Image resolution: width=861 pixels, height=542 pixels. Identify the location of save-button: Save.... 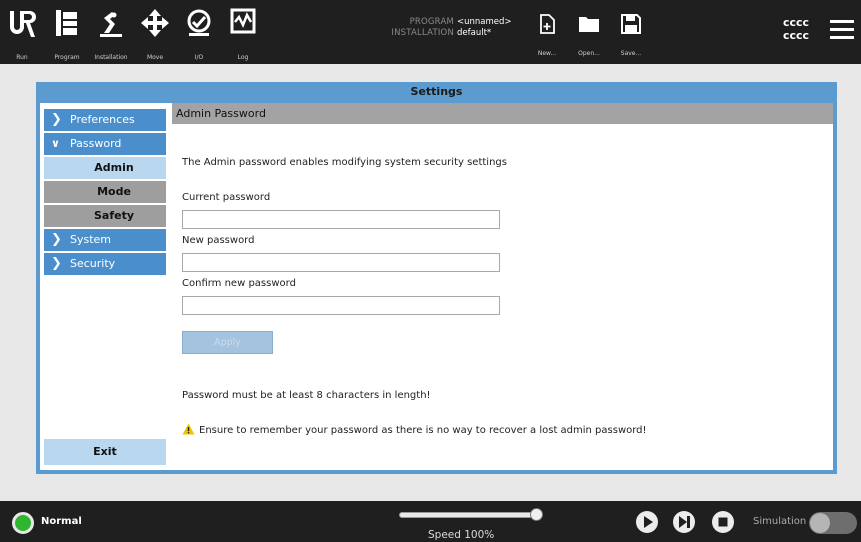
(631, 37).